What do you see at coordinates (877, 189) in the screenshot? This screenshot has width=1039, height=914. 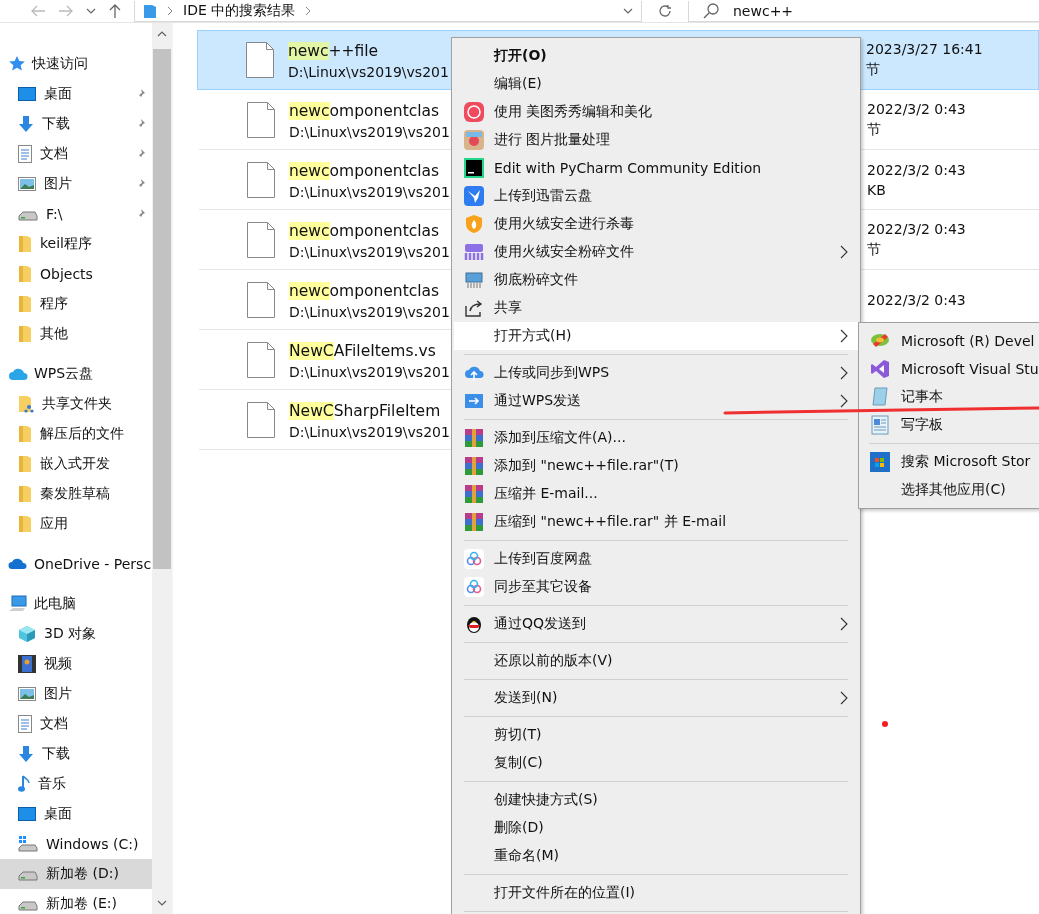 I see `file-size: KB` at bounding box center [877, 189].